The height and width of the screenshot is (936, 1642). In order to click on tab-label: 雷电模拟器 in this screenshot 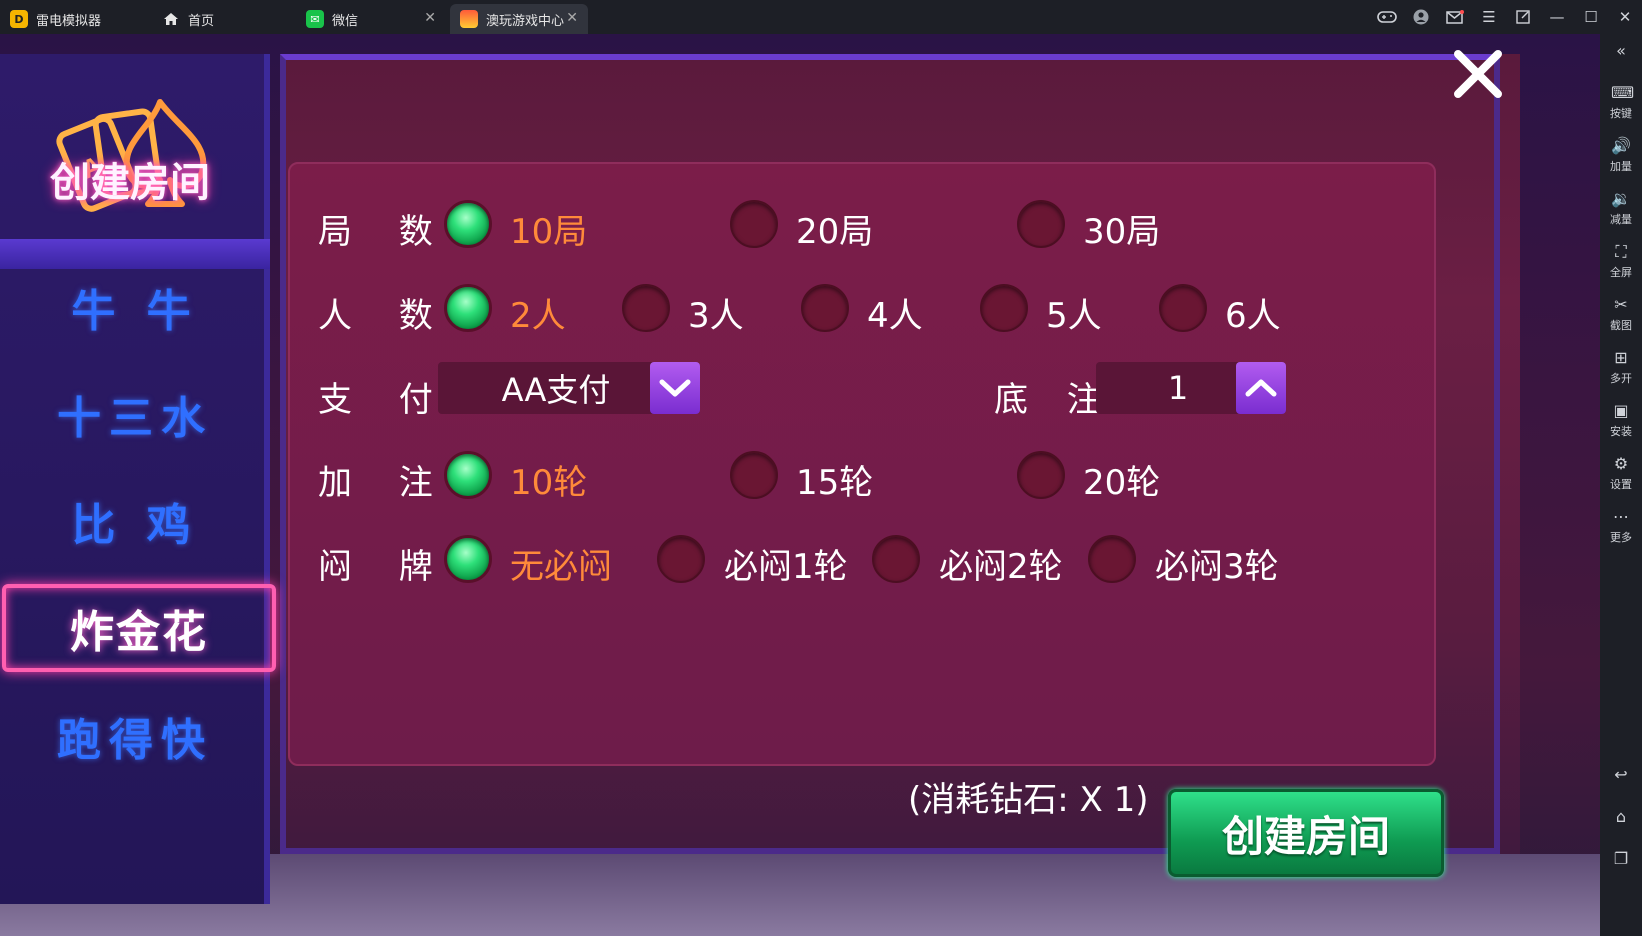, I will do `click(69, 21)`.